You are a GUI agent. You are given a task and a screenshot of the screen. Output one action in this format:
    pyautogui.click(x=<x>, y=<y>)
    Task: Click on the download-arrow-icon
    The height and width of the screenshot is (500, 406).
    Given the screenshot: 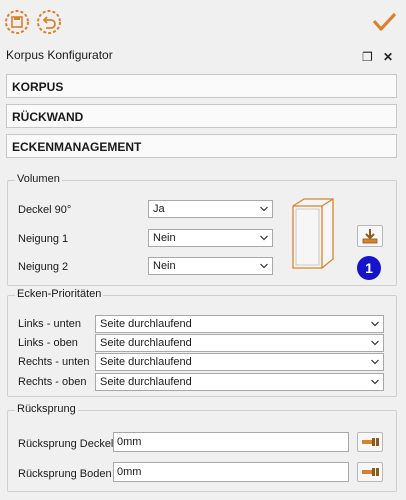 What is the action you would take?
    pyautogui.click(x=370, y=236)
    